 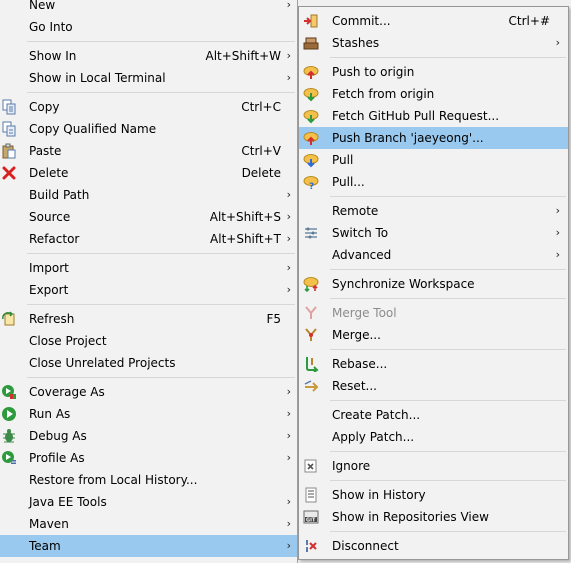 What do you see at coordinates (148, 392) in the screenshot?
I see `menu-item-coverage-as: Coverage As ›` at bounding box center [148, 392].